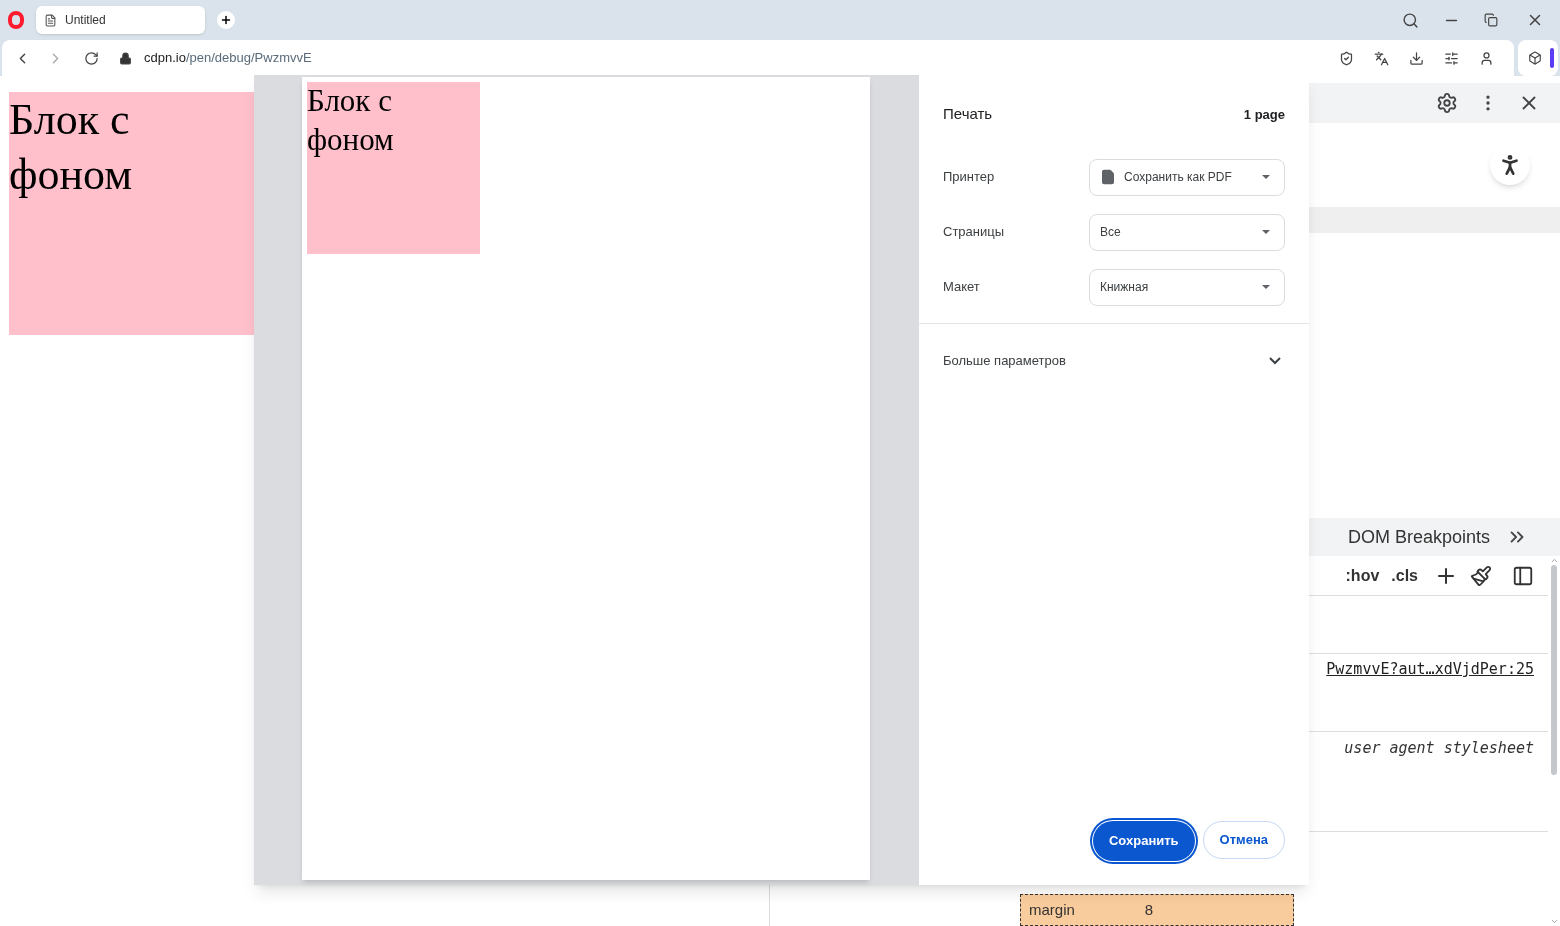  Describe the element at coordinates (1404, 575) in the screenshot. I see `style-toggle: .cls` at that location.